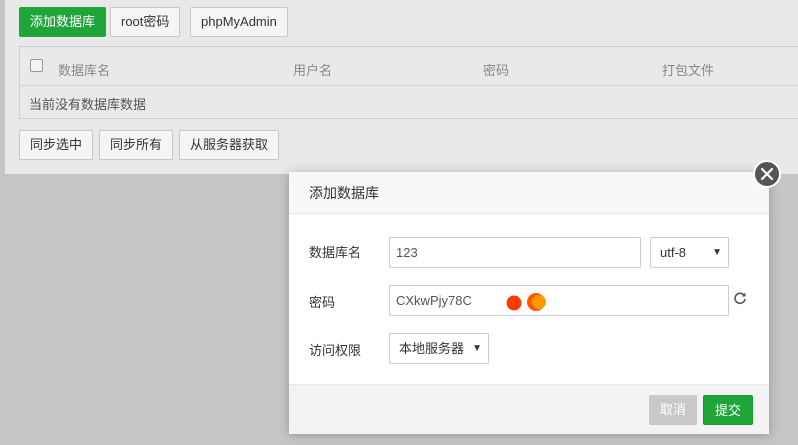 The width and height of the screenshot is (798, 445). I want to click on add-database-button: 添加数据库, so click(63, 22).